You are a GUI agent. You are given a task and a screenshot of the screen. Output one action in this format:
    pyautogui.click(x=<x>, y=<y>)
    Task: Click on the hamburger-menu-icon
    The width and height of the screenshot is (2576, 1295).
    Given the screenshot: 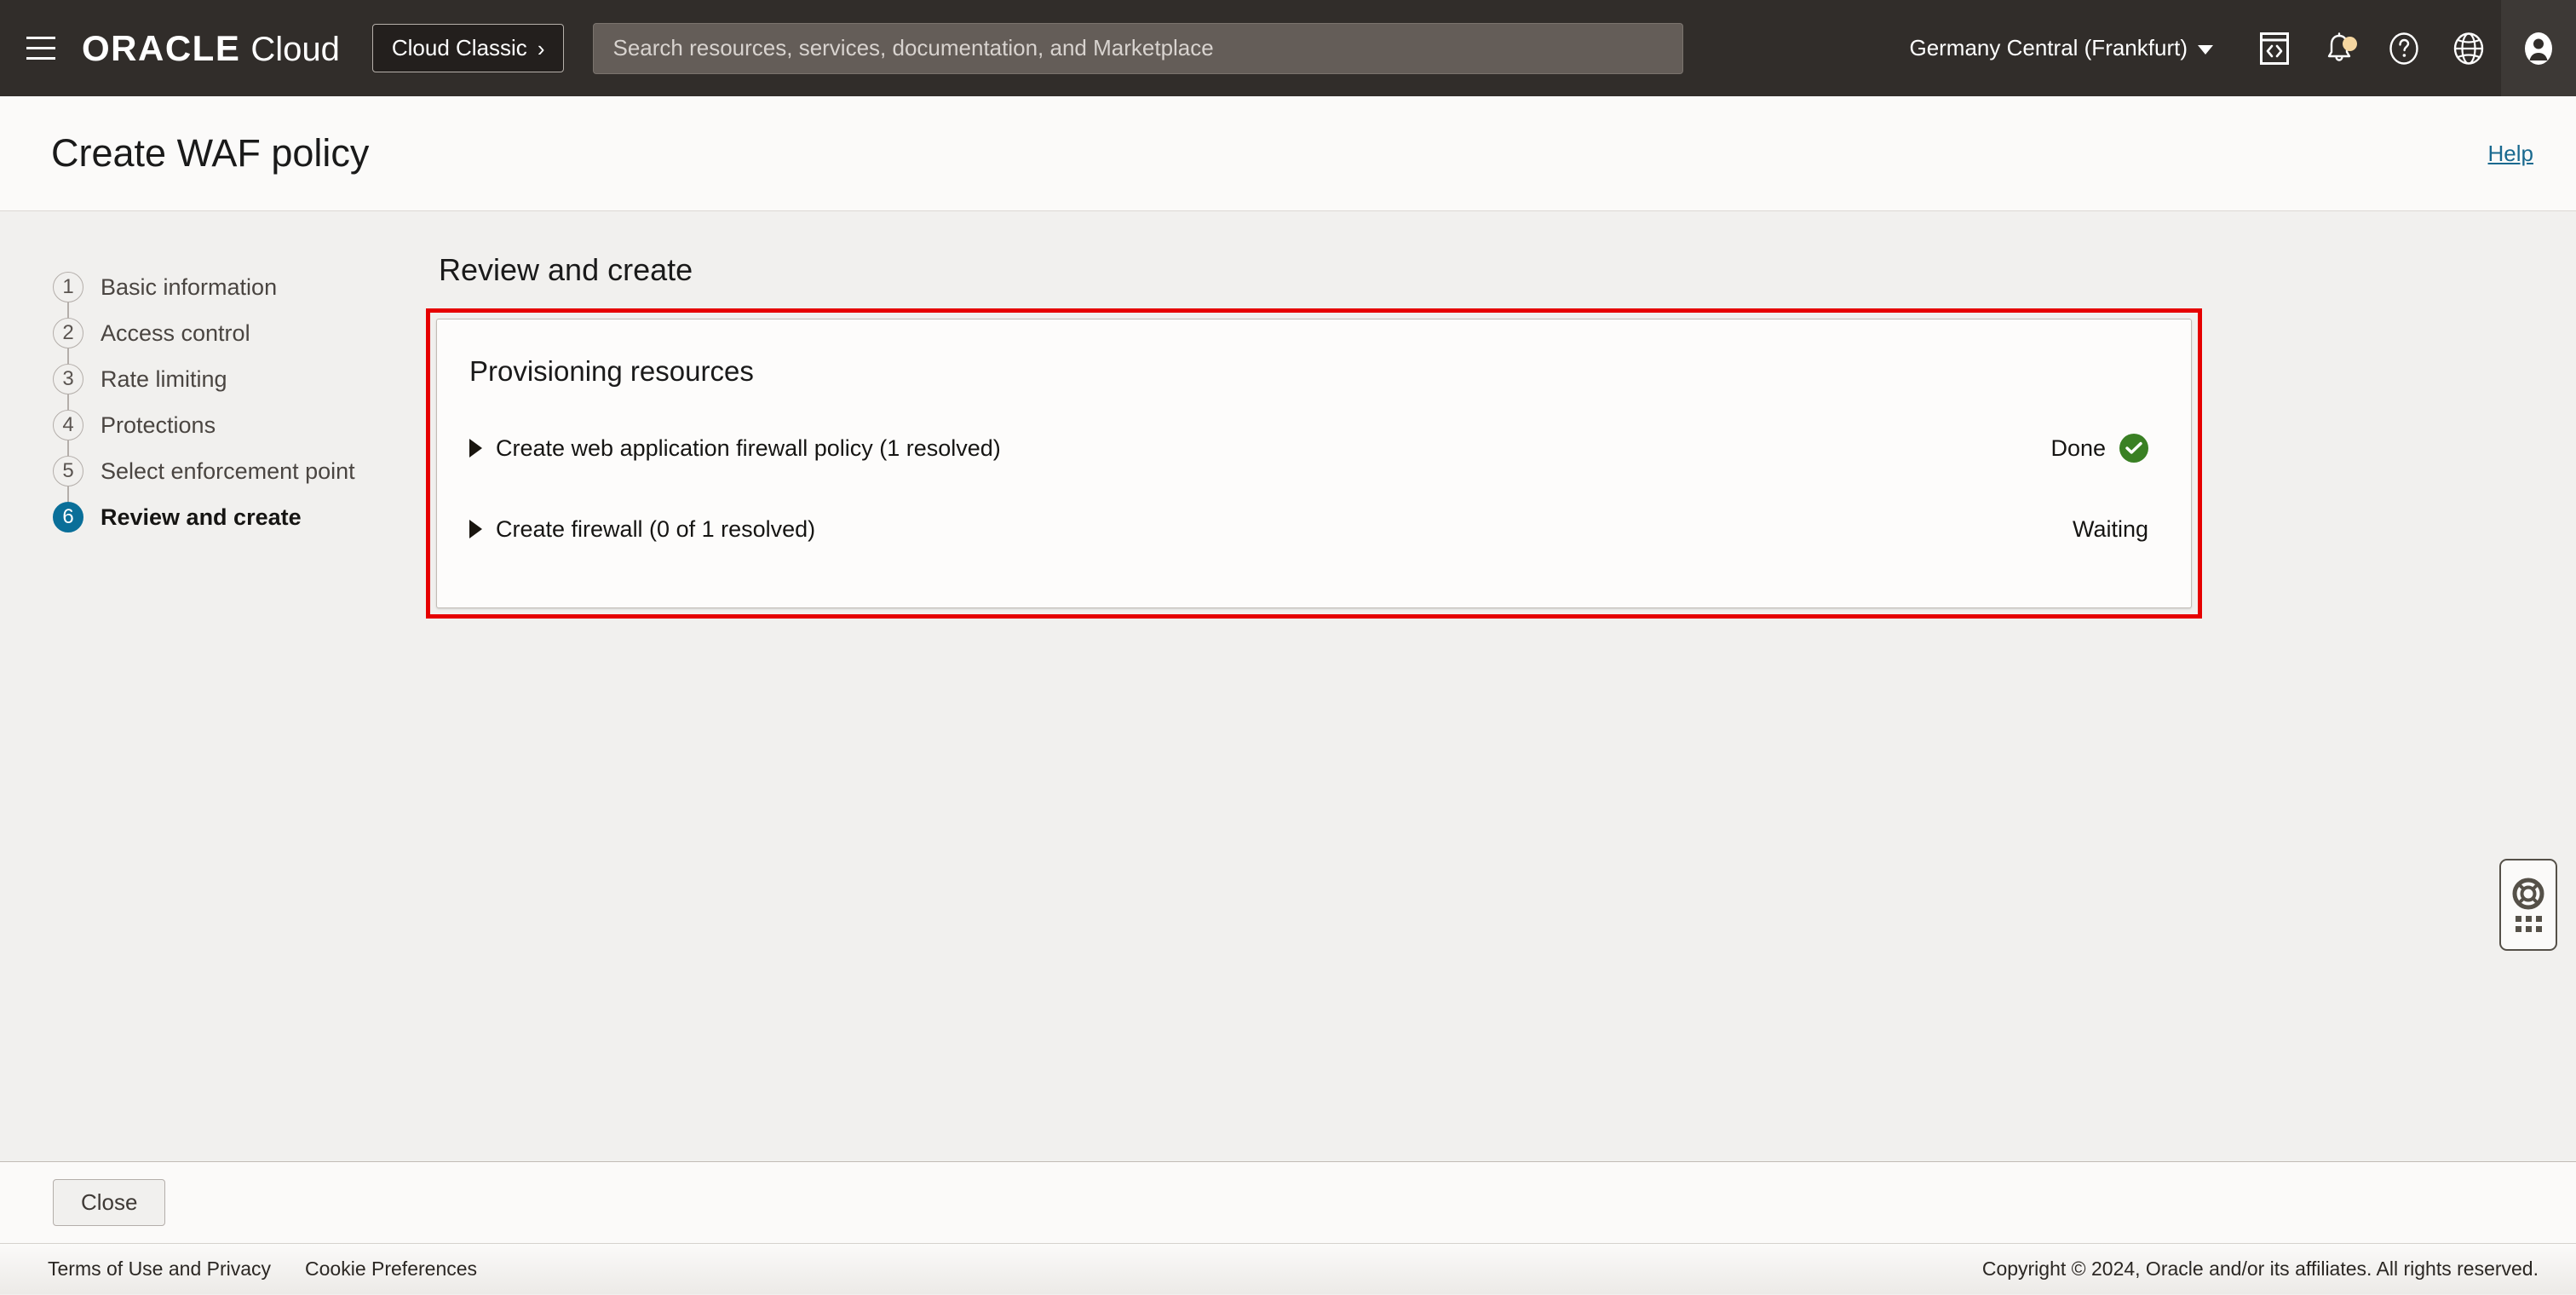 What is the action you would take?
    pyautogui.click(x=41, y=48)
    